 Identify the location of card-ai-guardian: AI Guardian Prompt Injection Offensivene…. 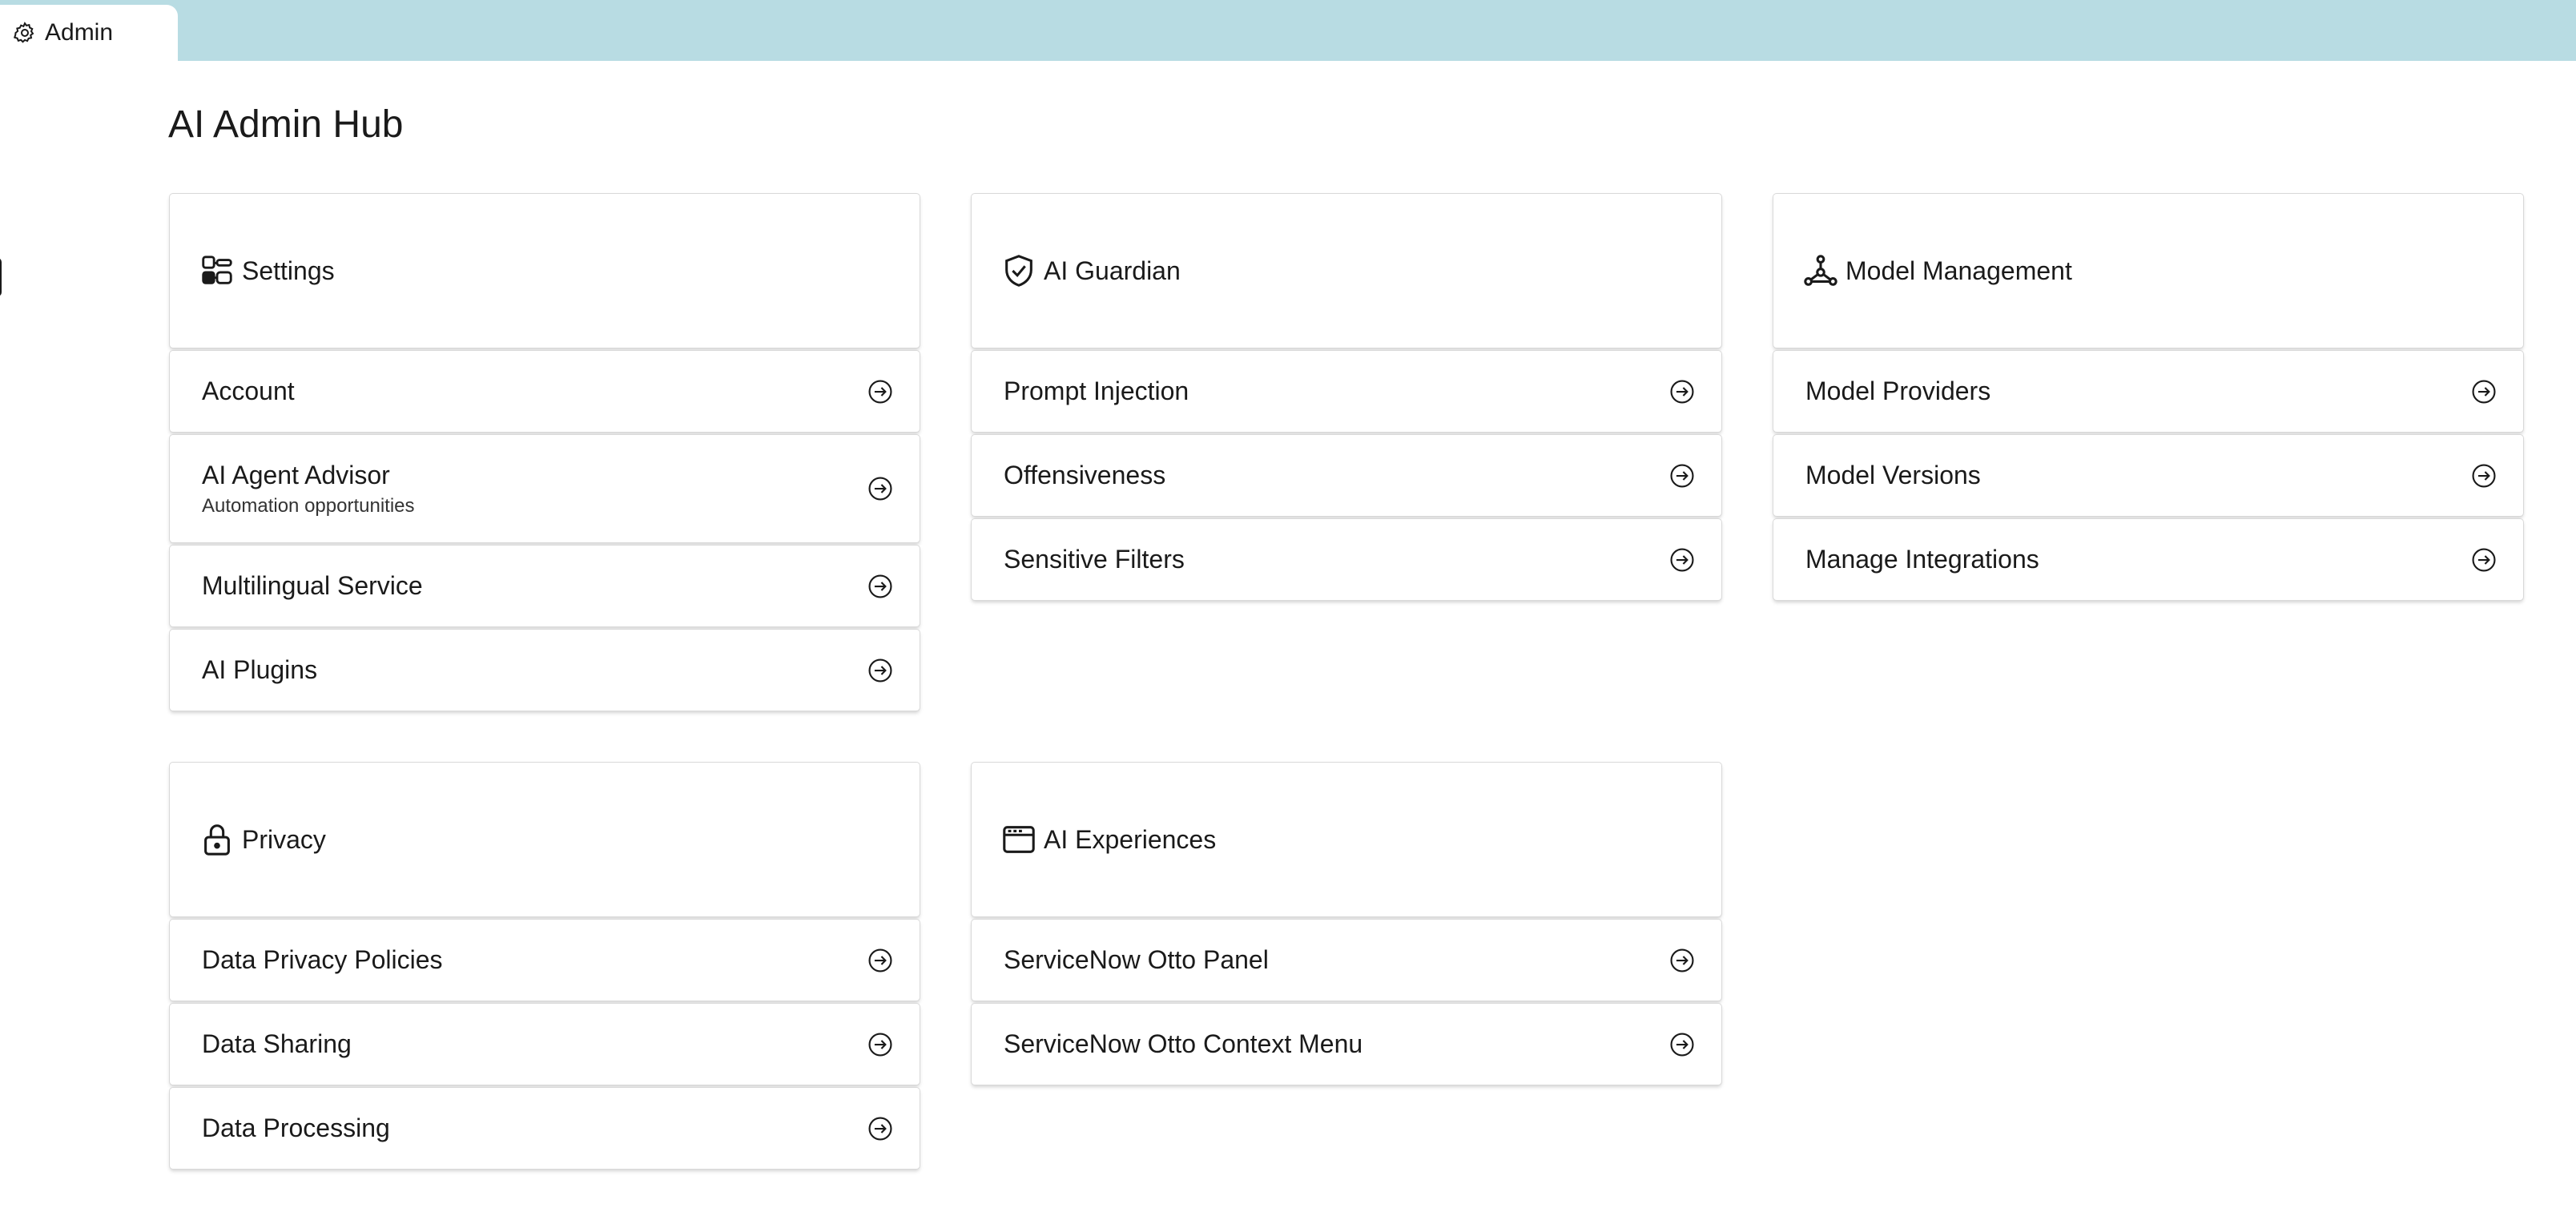
(1347, 398).